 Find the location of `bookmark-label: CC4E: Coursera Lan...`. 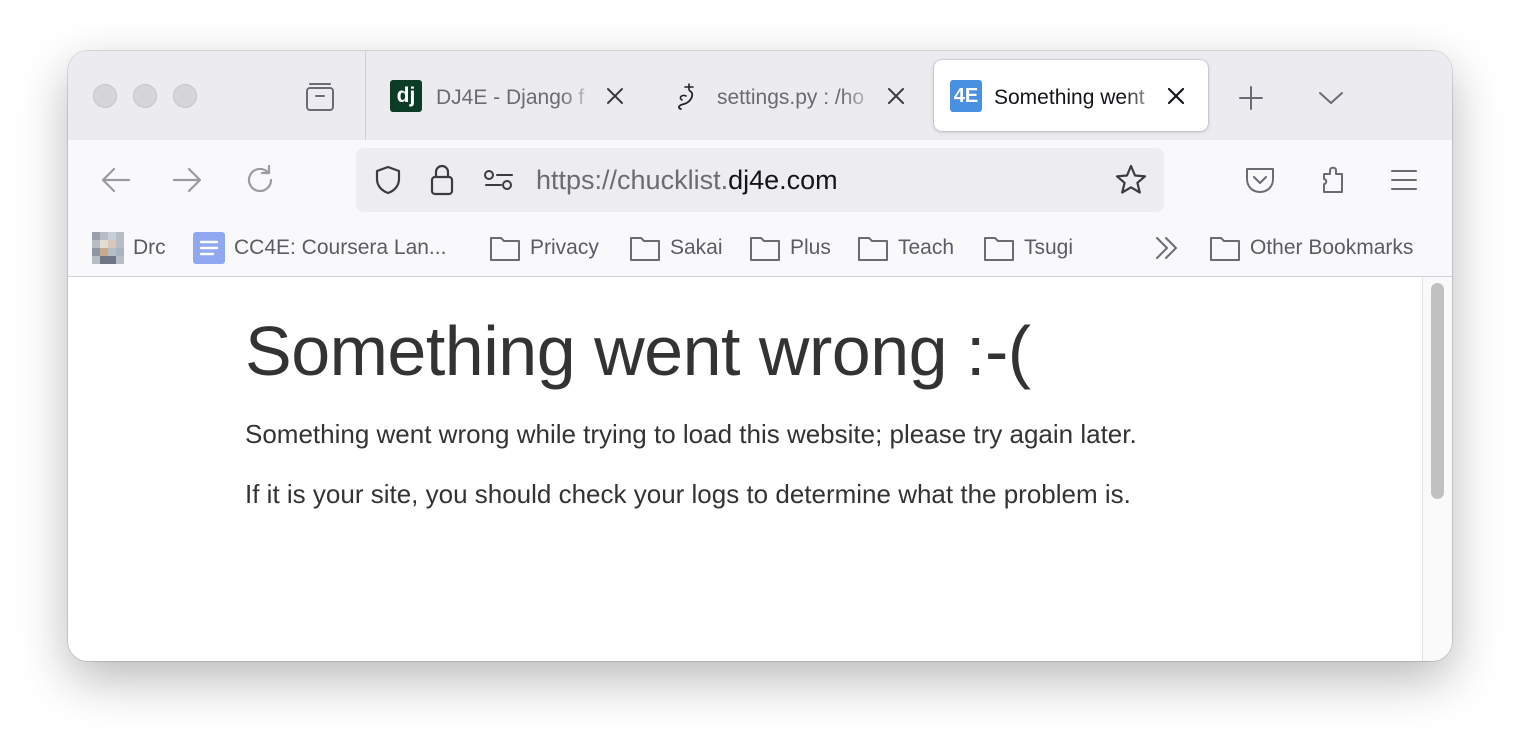

bookmark-label: CC4E: Coursera Lan... is located at coordinates (340, 247).